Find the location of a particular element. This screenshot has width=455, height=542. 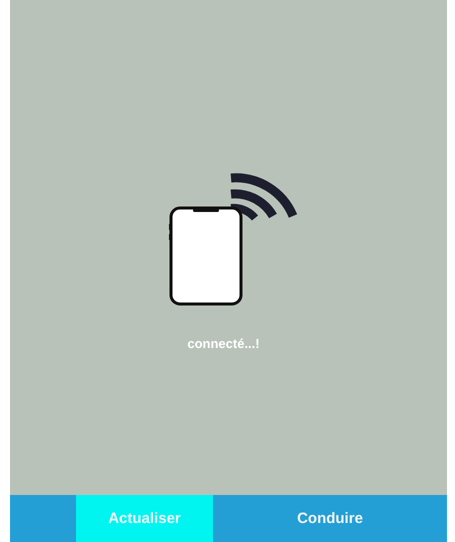

status-text: connecté...! is located at coordinates (223, 343).